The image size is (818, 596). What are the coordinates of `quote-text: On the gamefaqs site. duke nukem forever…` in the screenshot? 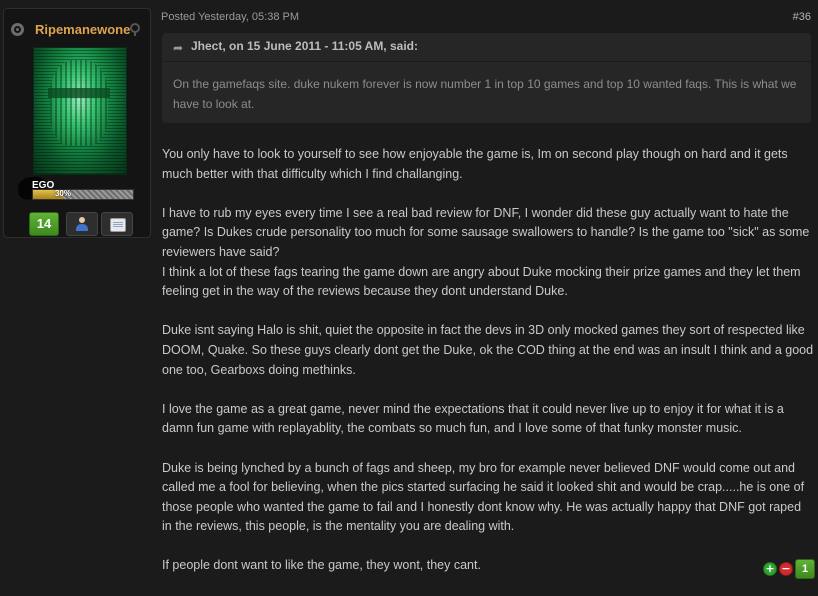 It's located at (485, 94).